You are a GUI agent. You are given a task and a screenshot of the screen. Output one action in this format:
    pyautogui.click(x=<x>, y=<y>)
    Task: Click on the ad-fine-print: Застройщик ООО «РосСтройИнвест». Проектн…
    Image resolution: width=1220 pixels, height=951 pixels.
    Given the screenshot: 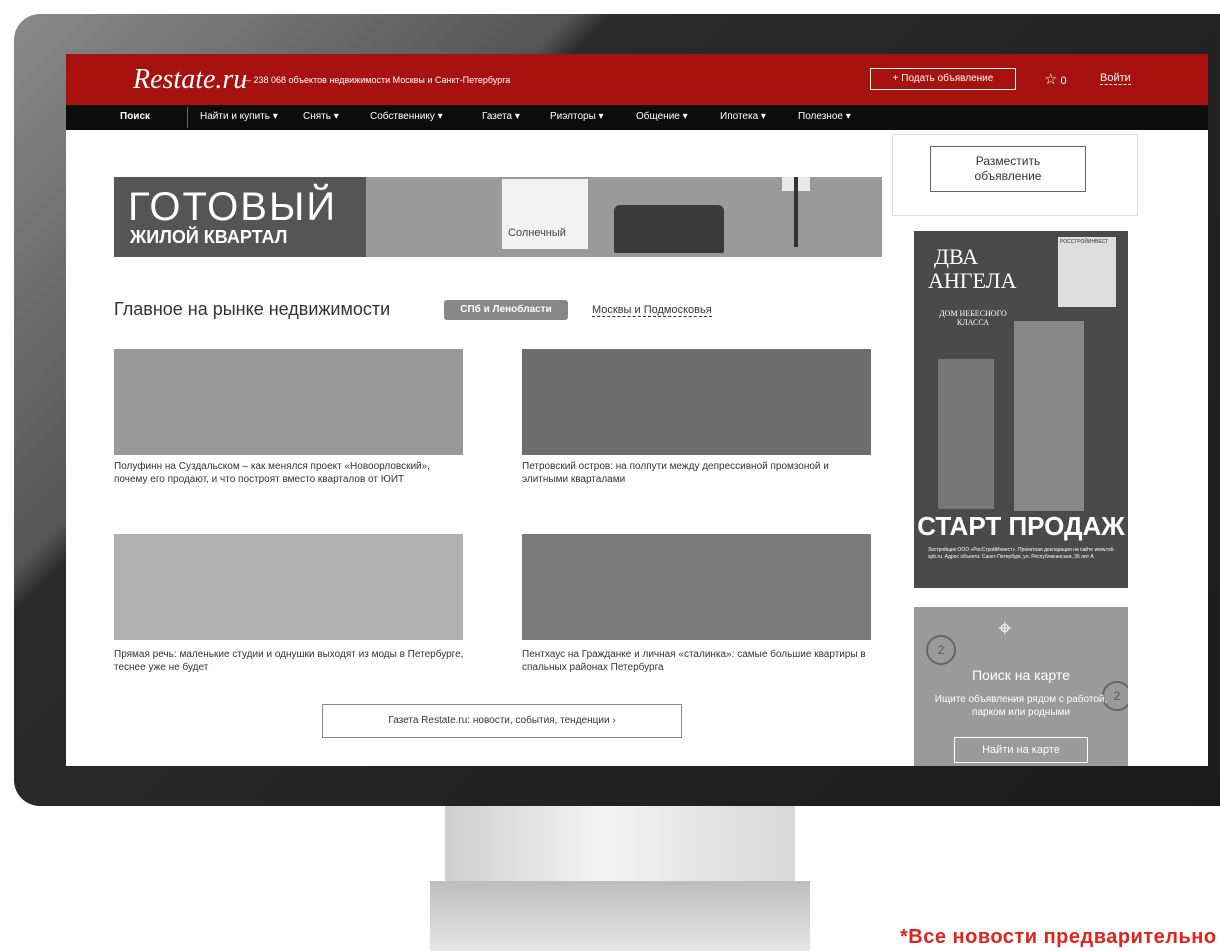 What is the action you would take?
    pyautogui.click(x=1021, y=553)
    